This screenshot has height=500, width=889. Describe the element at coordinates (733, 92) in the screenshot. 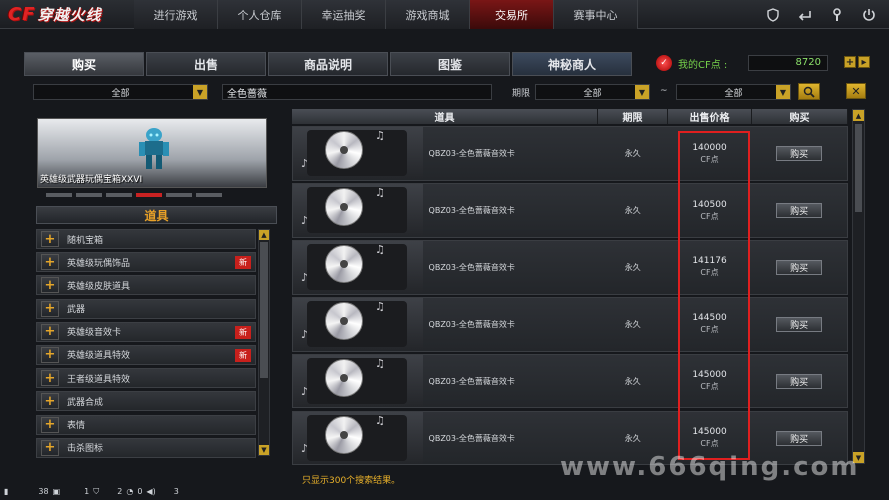

I see `period-to-select: 全部 ▼` at that location.